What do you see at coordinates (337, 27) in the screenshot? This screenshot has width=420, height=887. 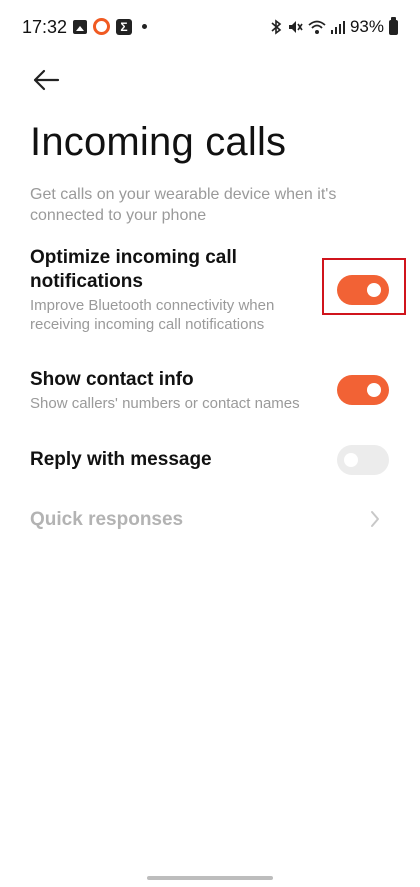 I see `signal-icon` at bounding box center [337, 27].